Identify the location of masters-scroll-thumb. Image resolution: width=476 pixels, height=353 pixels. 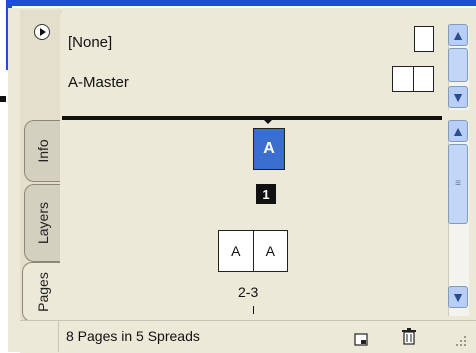
(458, 65).